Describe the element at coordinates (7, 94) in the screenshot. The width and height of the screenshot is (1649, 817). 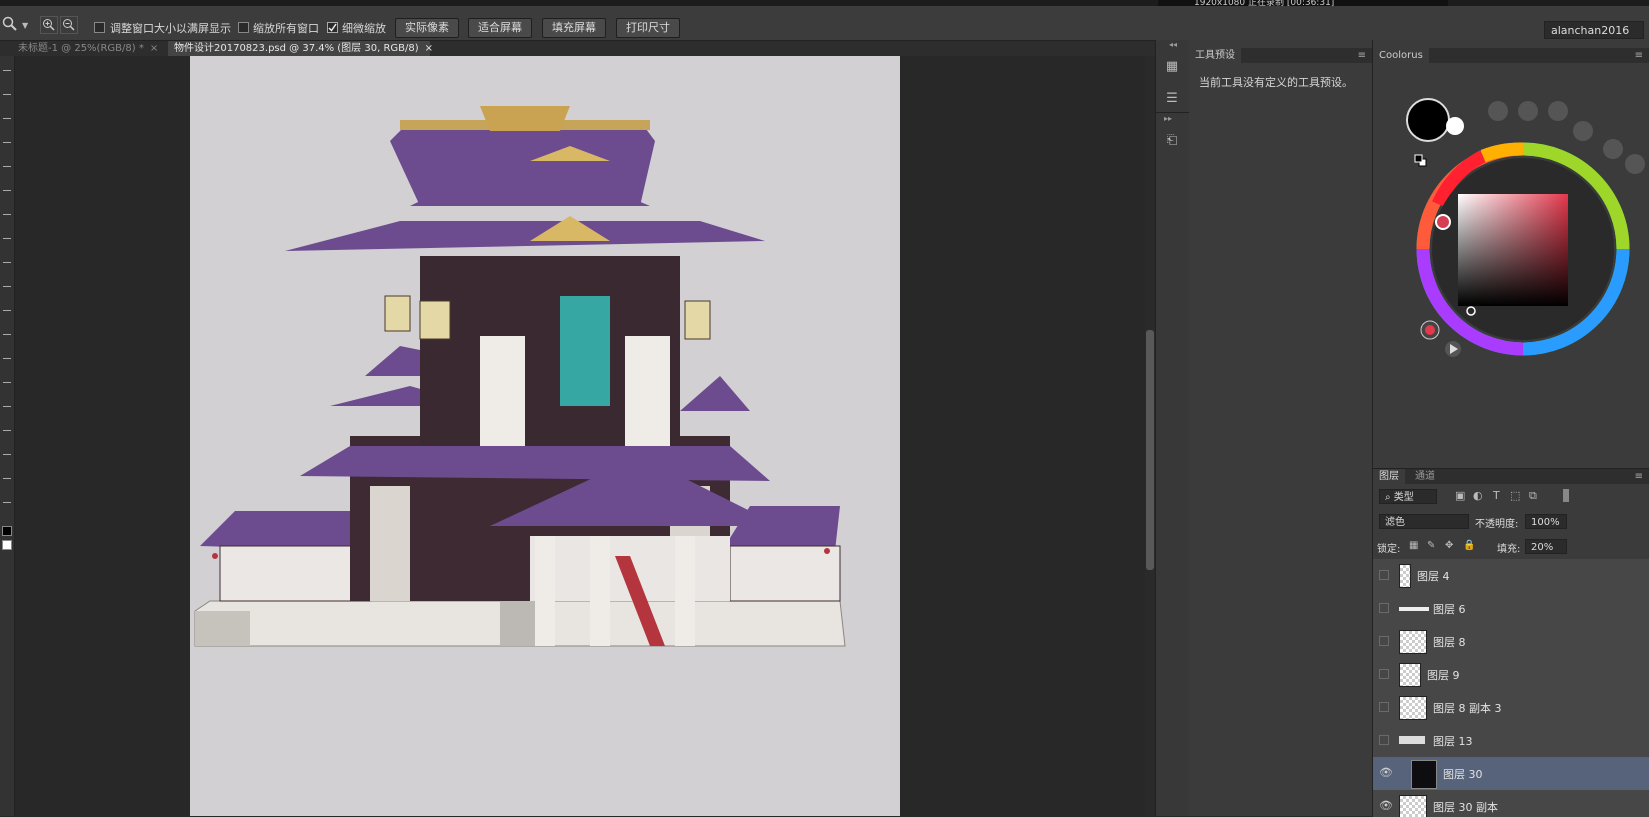
I see `marquee-tool` at that location.